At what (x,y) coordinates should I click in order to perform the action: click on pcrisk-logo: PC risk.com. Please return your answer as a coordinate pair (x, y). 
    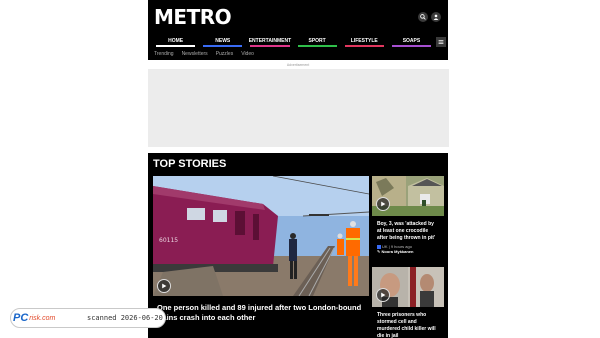
    Looking at the image, I should click on (46, 318).